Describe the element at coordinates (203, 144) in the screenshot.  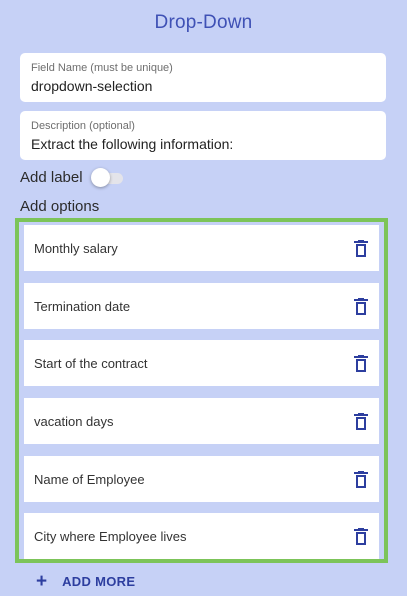
I see `description-input` at that location.